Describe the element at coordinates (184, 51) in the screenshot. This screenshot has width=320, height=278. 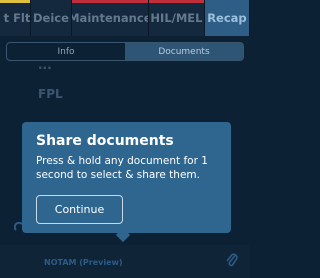
I see `segment-documents: Documents` at that location.